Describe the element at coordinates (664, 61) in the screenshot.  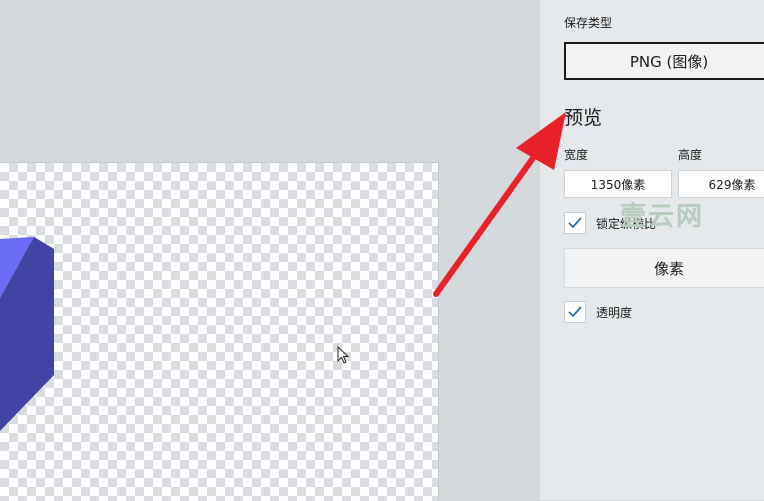
I see `save-type-select: PNG (图像)` at that location.